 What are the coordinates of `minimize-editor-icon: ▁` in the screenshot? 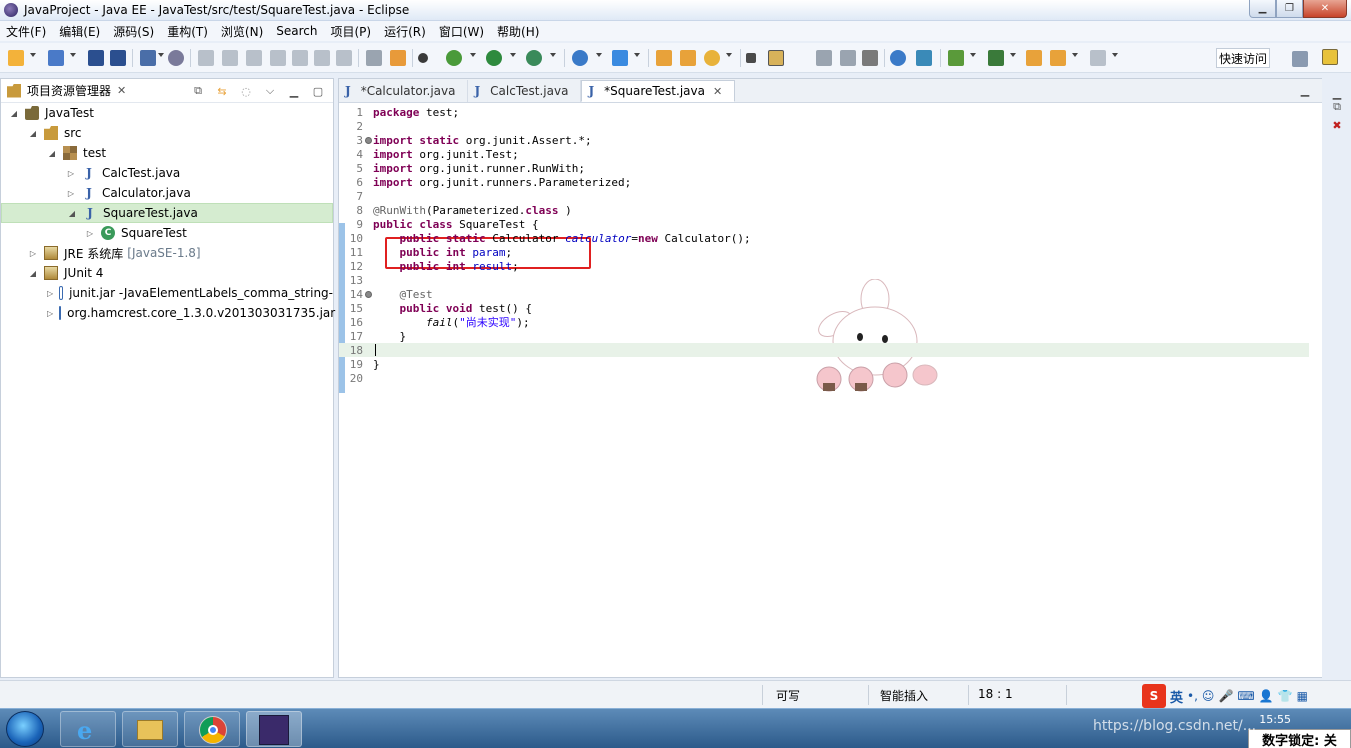 It's located at (1305, 90).